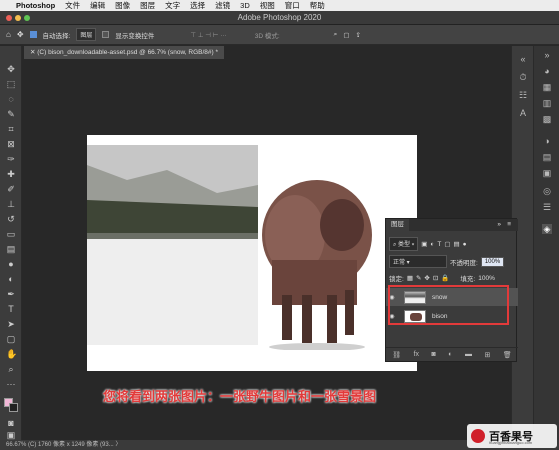  Describe the element at coordinates (492, 261) in the screenshot. I see `opacity-input: 100%` at that location.